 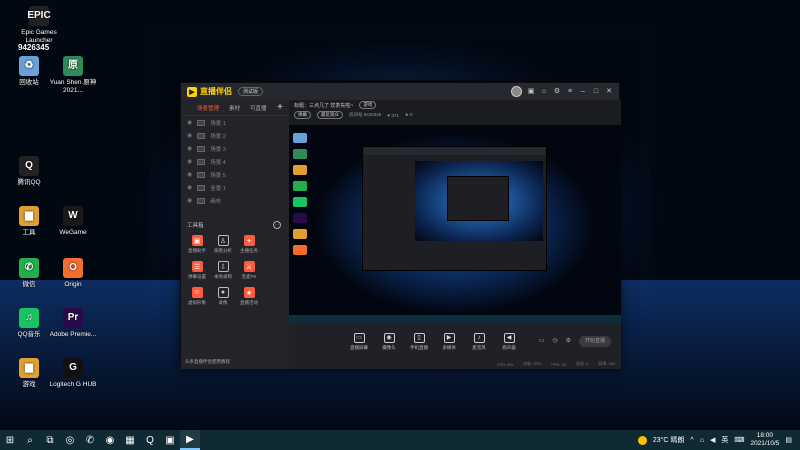 What do you see at coordinates (595, 341) in the screenshot?
I see `start-live-button: 开始直播` at bounding box center [595, 341].